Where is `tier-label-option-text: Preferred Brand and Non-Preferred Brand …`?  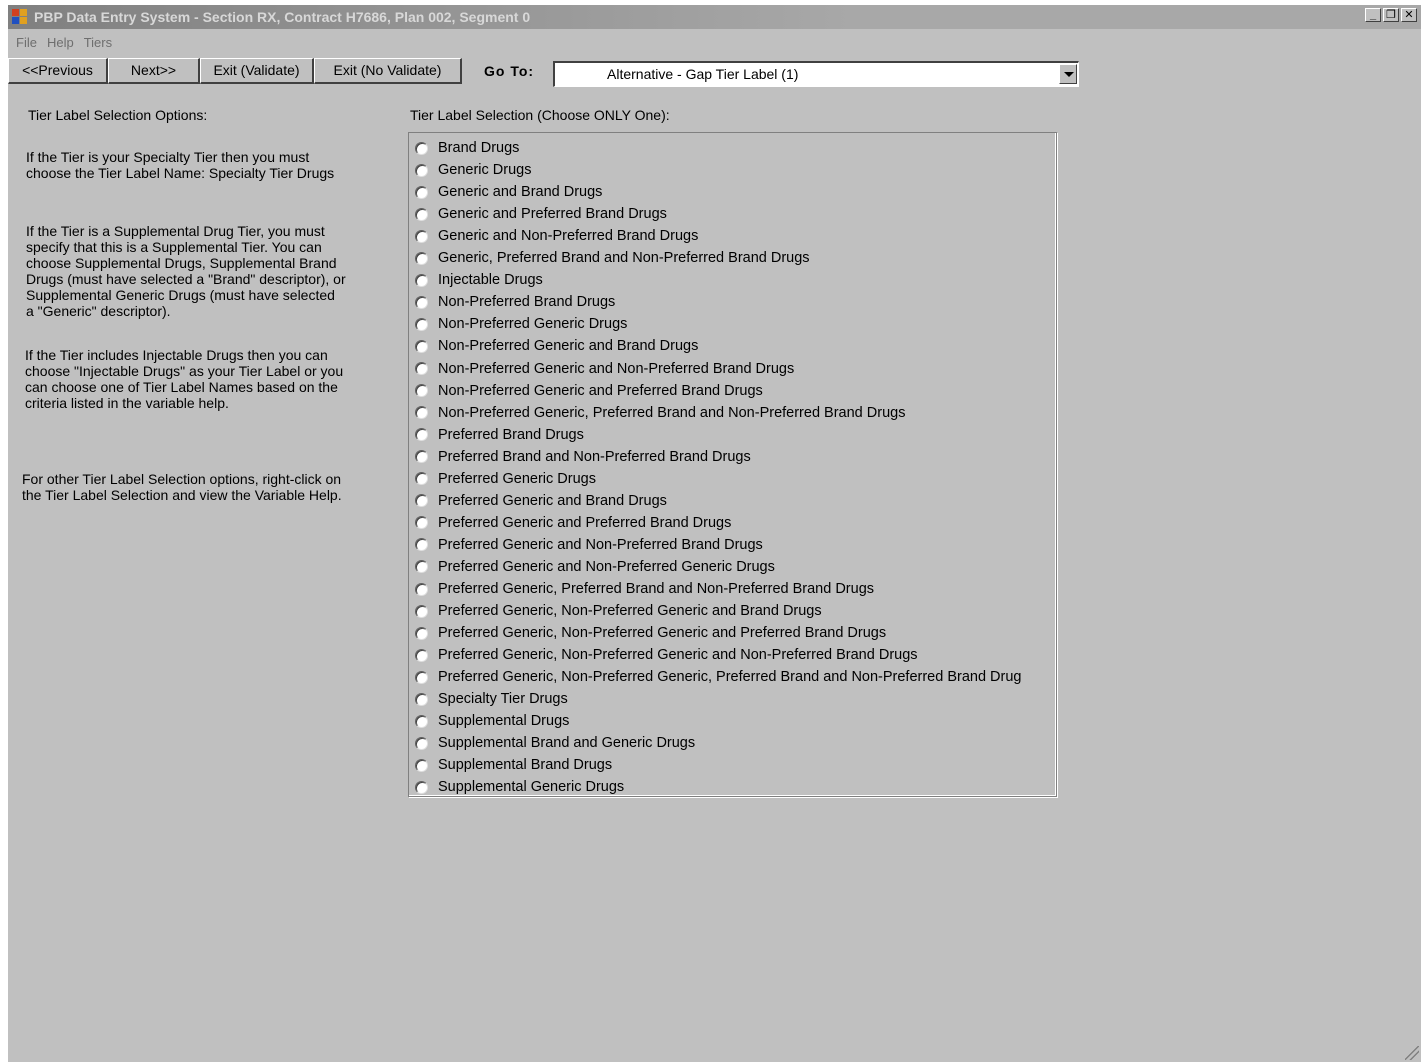
tier-label-option-text: Preferred Brand and Non-Preferred Brand … is located at coordinates (594, 456).